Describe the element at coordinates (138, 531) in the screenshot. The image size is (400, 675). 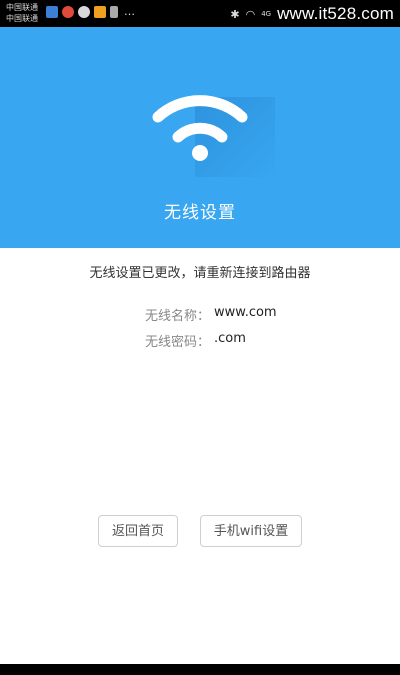
I see `back-home-button: 返回首页` at that location.